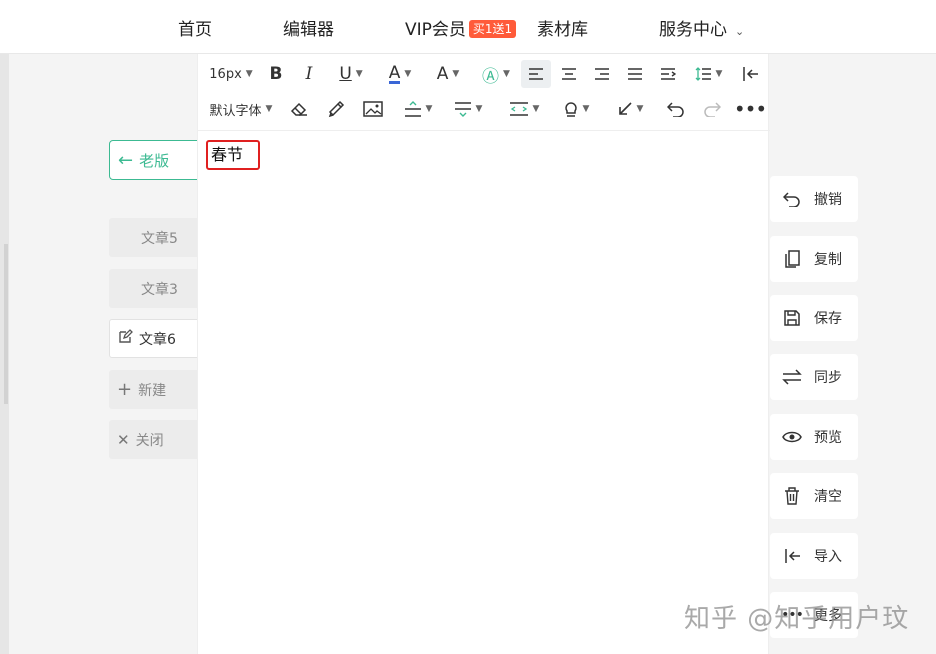  What do you see at coordinates (635, 74) in the screenshot?
I see `align-justify-icon` at bounding box center [635, 74].